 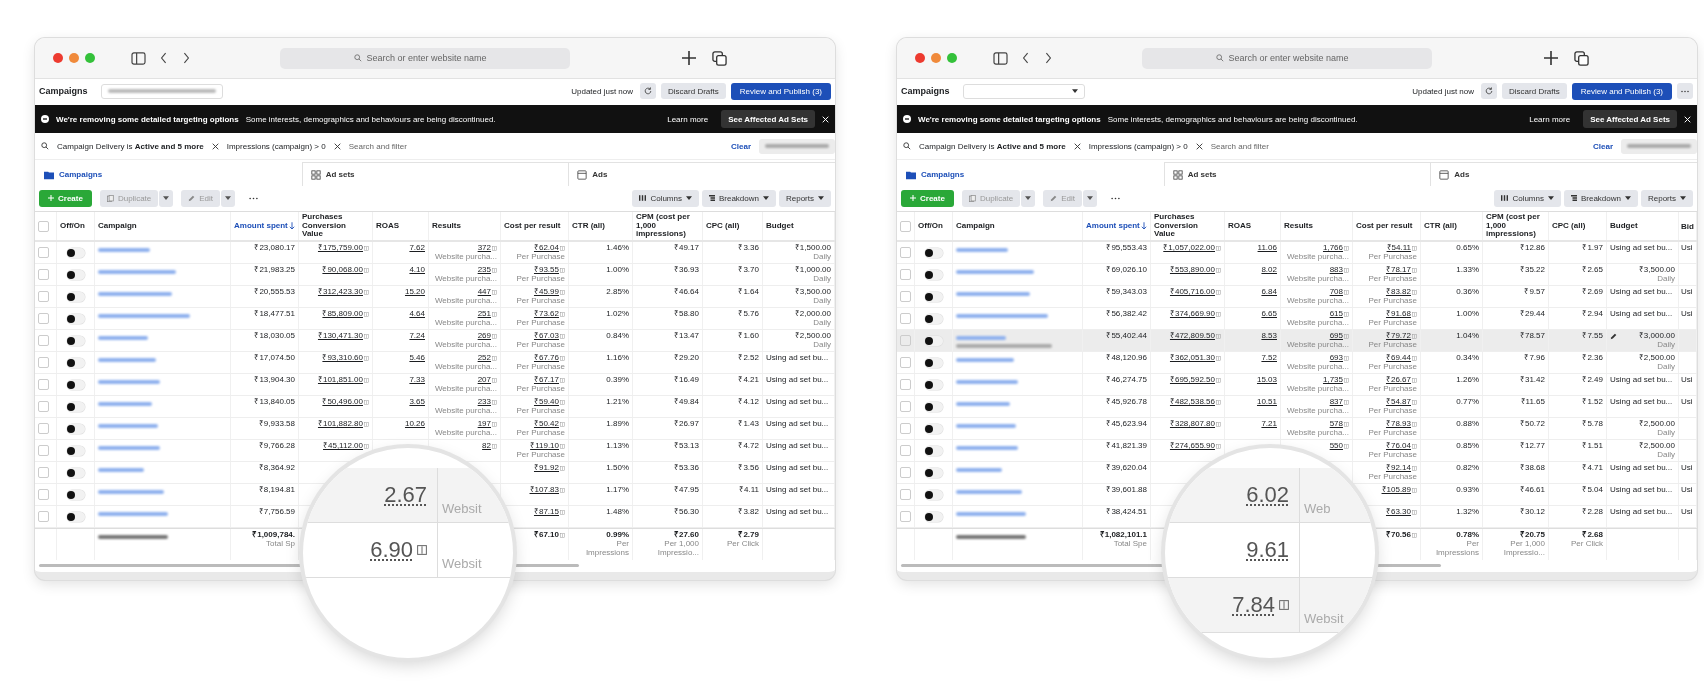 I want to click on tabs-icon, so click(x=719, y=58).